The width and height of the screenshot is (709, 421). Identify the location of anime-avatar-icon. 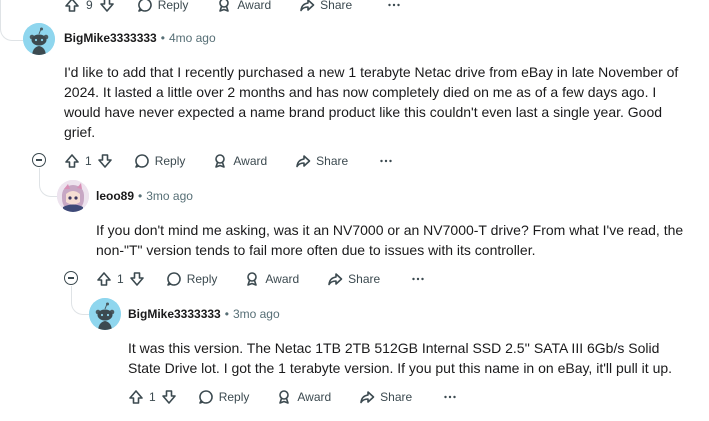
(73, 196).